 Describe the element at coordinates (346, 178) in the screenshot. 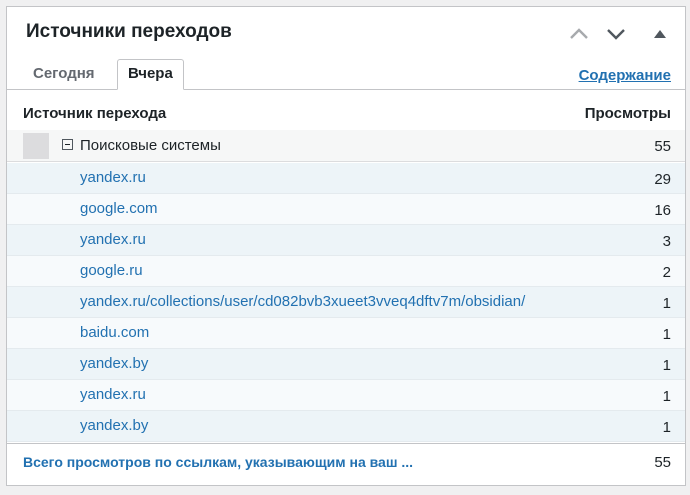

I see `table-row: yandex.ru 29` at that location.